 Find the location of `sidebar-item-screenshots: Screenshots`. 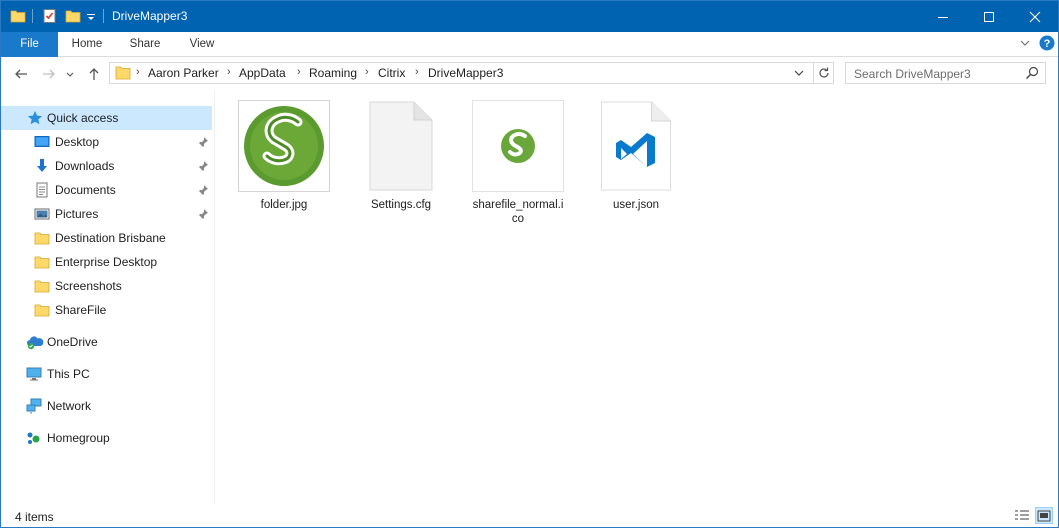

sidebar-item-screenshots: Screenshots is located at coordinates (106, 286).